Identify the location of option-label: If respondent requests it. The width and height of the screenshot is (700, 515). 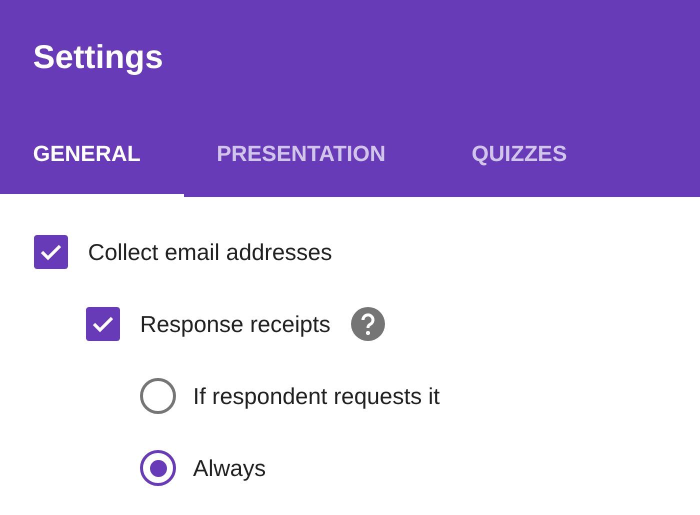
(316, 396).